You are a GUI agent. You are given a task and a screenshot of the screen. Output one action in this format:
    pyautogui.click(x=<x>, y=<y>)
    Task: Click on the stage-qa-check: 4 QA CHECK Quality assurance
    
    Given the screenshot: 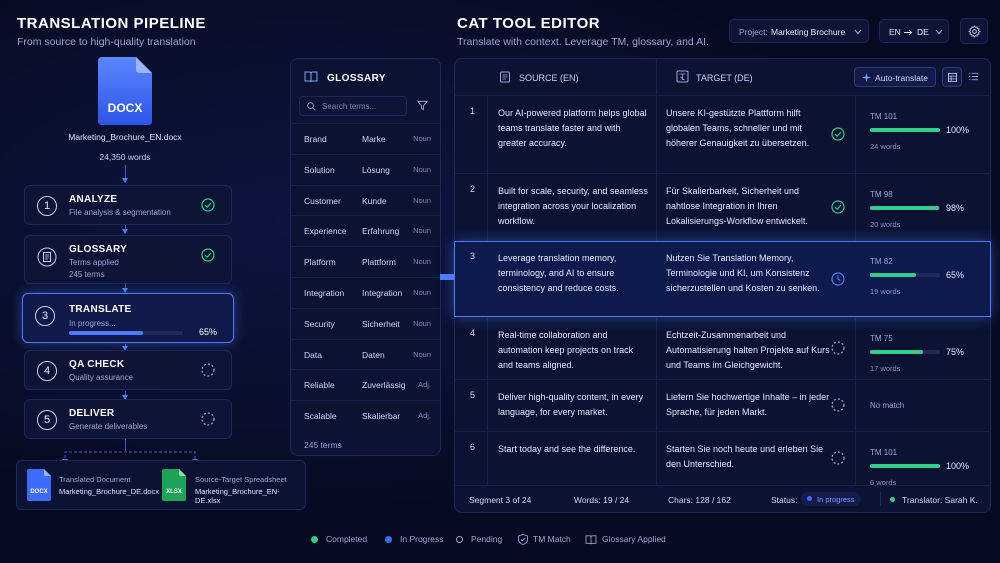 What is the action you would take?
    pyautogui.click(x=128, y=370)
    